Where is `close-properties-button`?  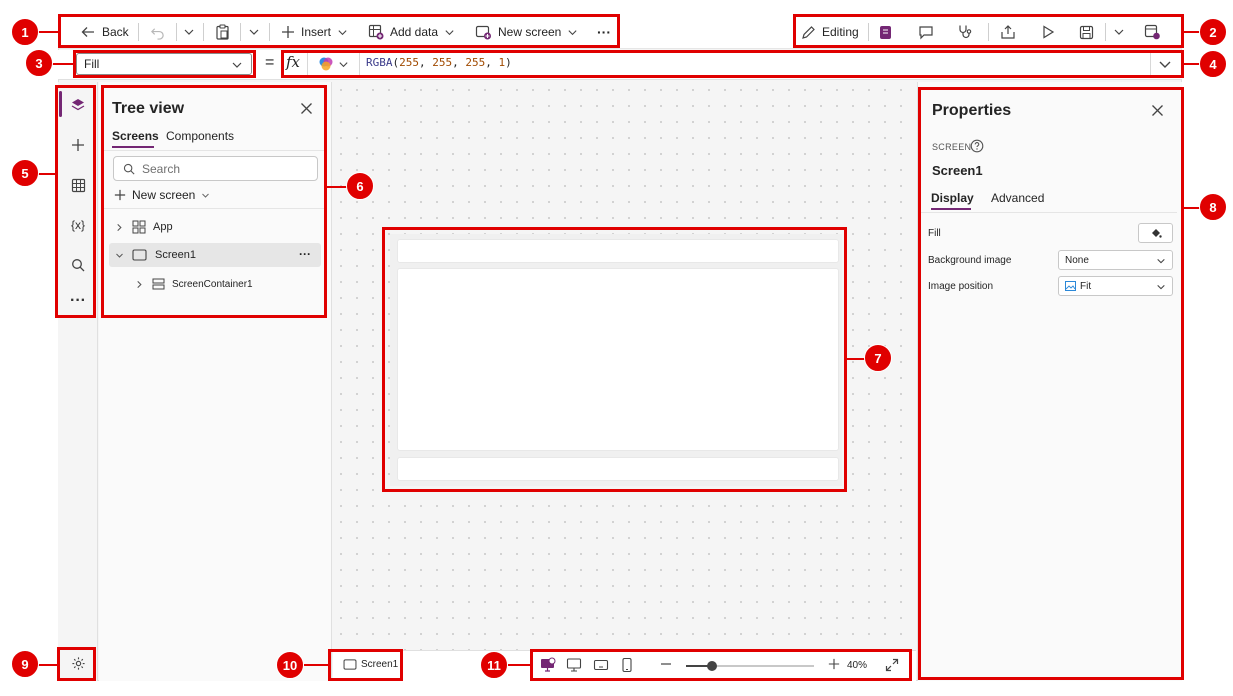
close-properties-button is located at coordinates (1157, 112).